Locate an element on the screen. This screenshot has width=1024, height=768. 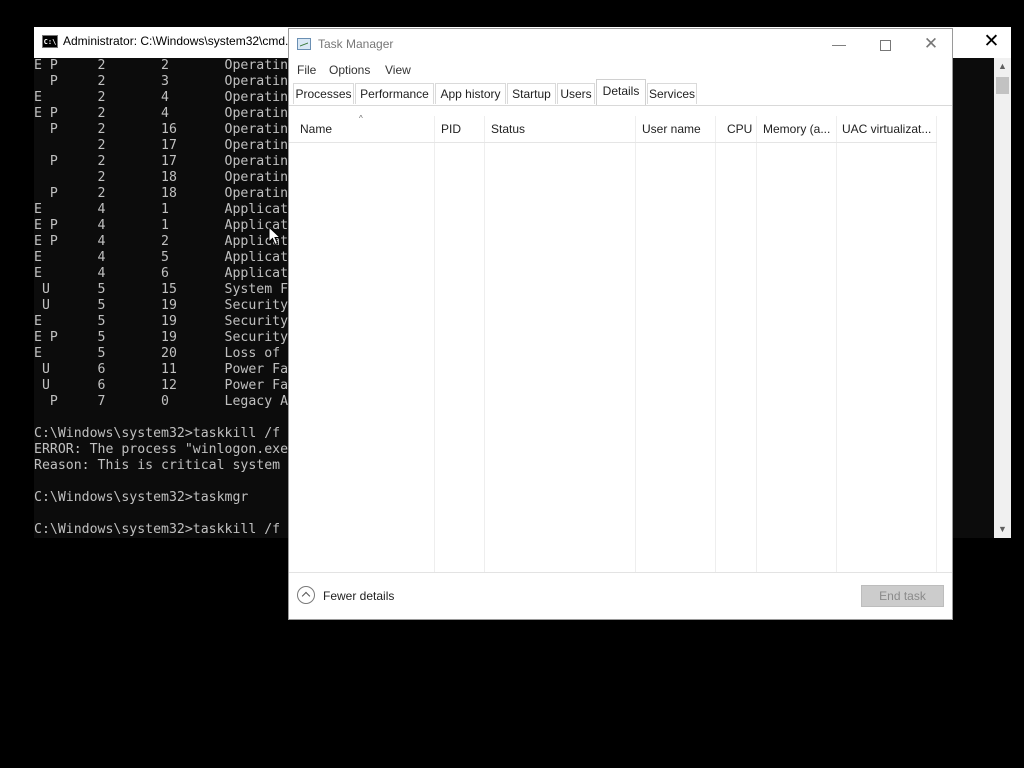
chevron-up-icon is located at coordinates (306, 595).